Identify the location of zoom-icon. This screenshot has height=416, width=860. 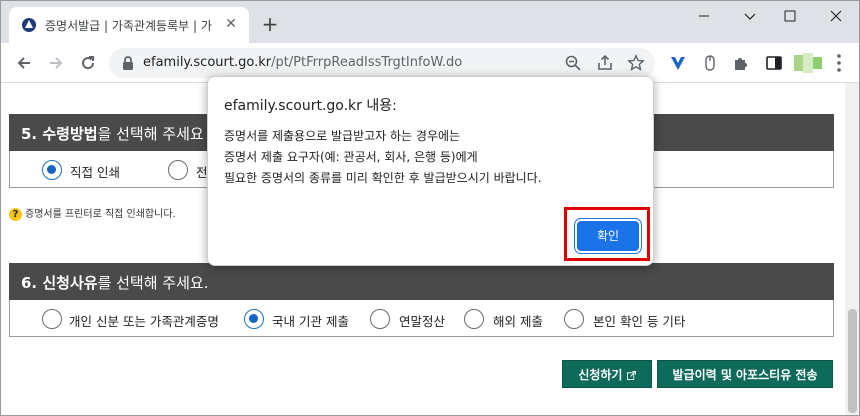
(573, 63).